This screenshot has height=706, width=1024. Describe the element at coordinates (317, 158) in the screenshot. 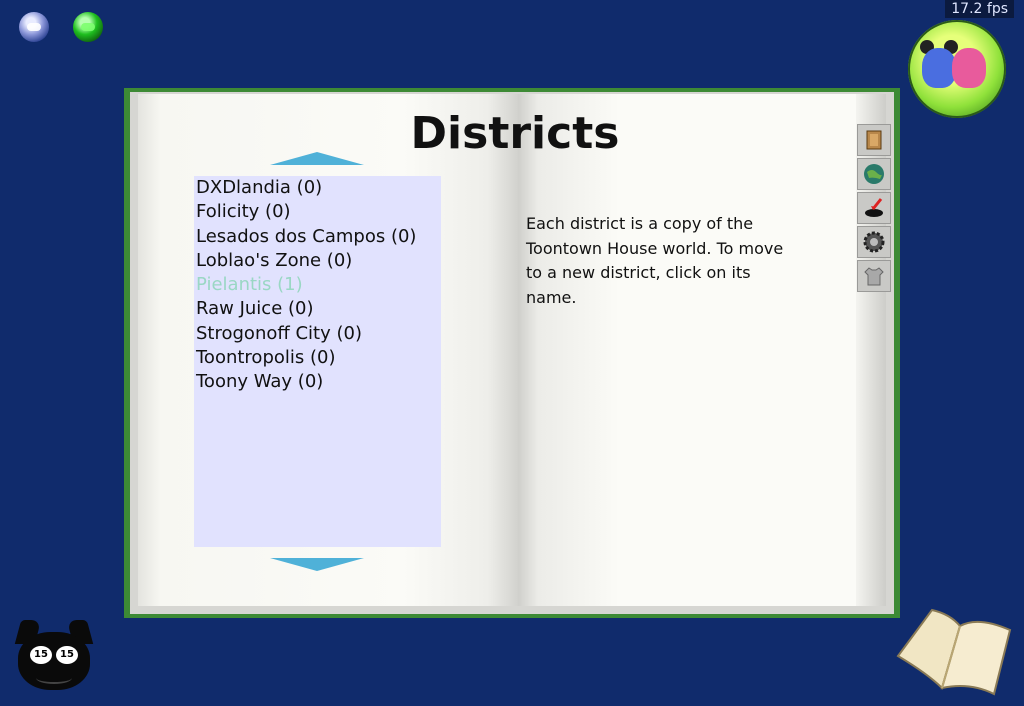

I see `scroll-up-button` at that location.